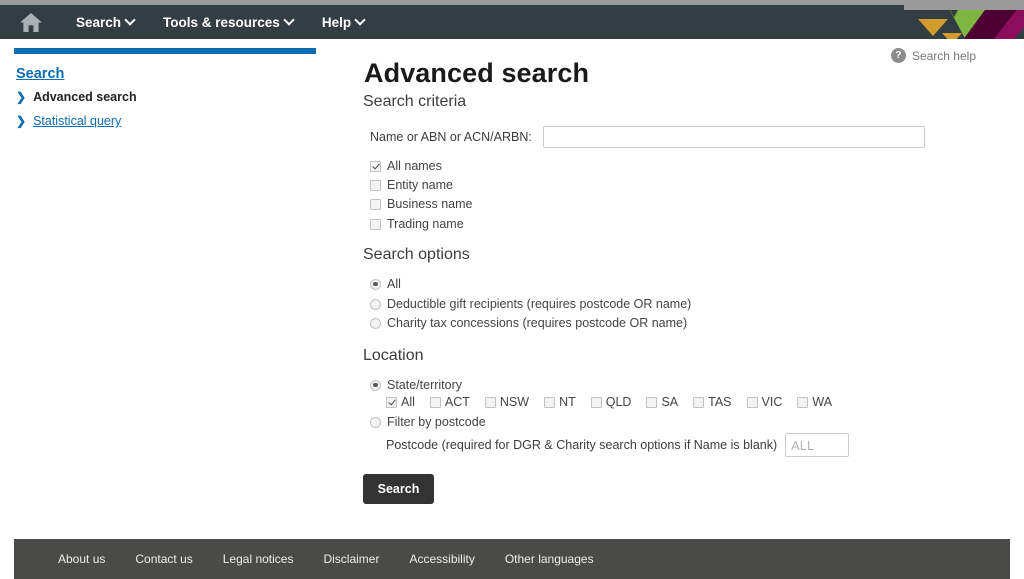 The width and height of the screenshot is (1024, 579). Describe the element at coordinates (733, 137) in the screenshot. I see `name-search-input` at that location.